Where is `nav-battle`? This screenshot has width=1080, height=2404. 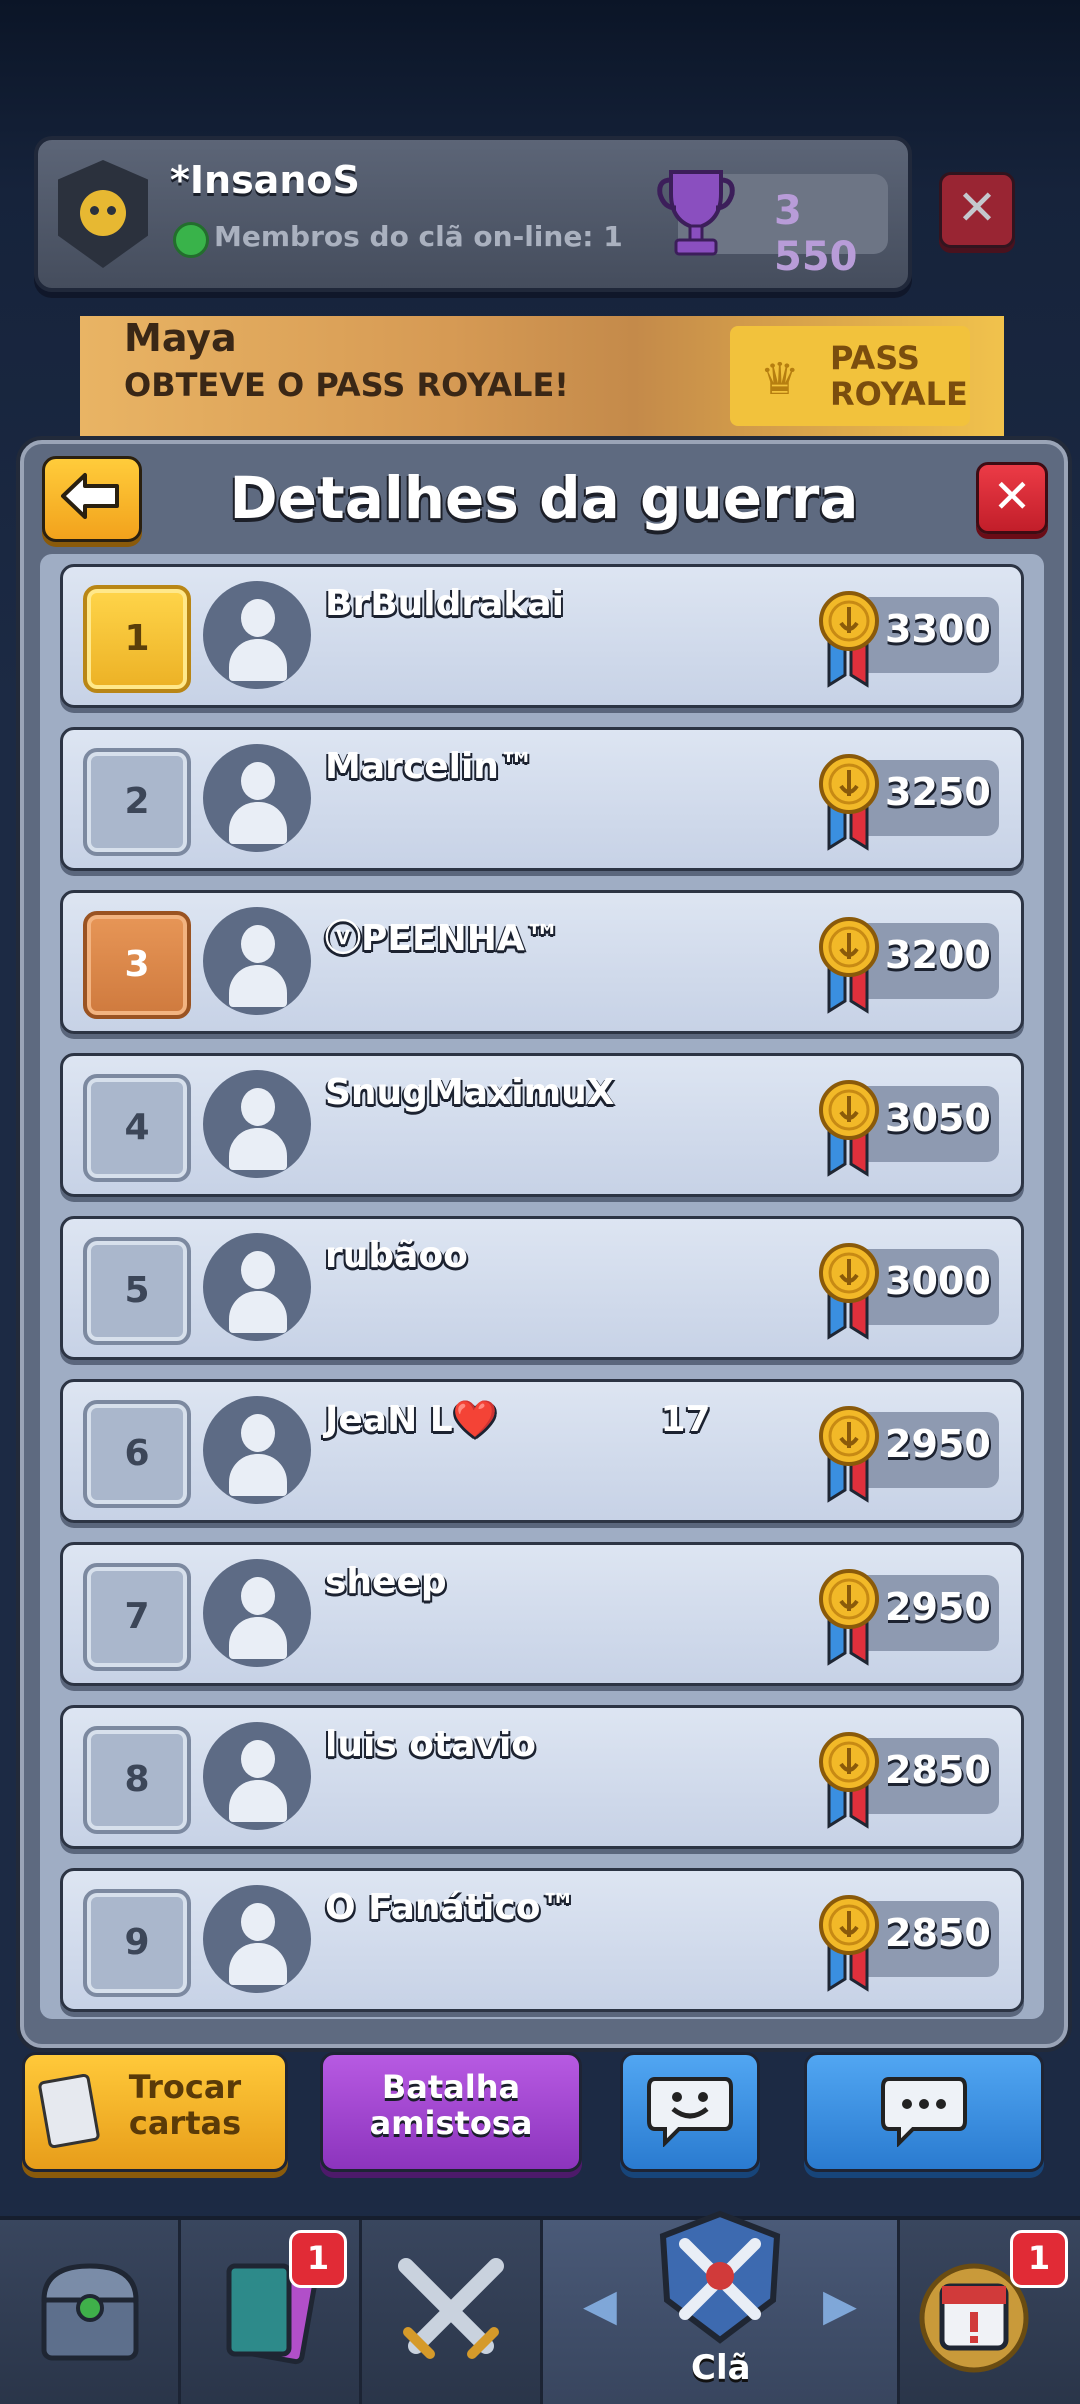 nav-battle is located at coordinates (451, 2312).